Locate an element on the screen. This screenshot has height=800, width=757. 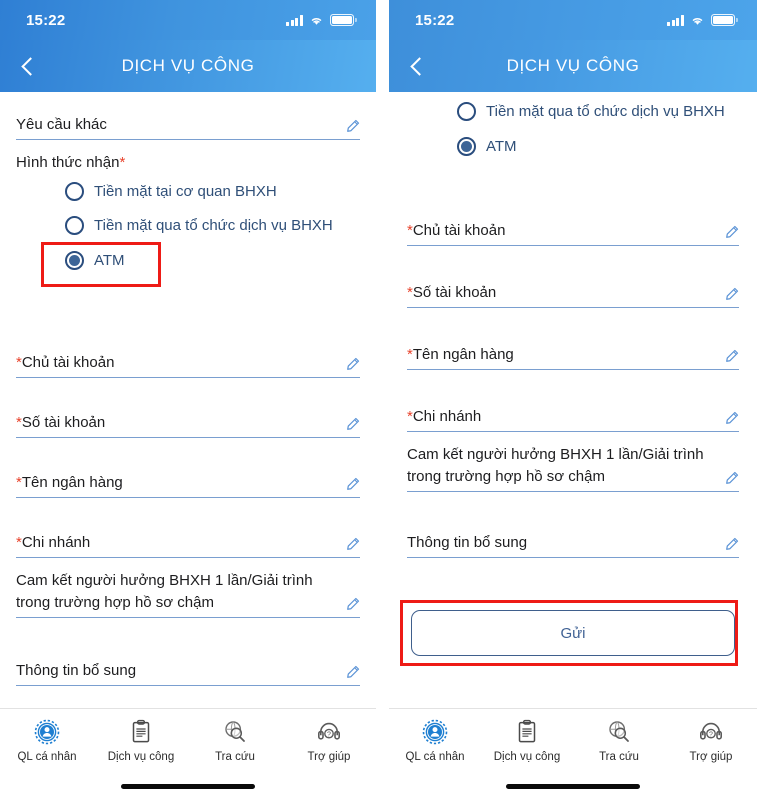
required-asterisk: * is located at coordinates (122, 162).